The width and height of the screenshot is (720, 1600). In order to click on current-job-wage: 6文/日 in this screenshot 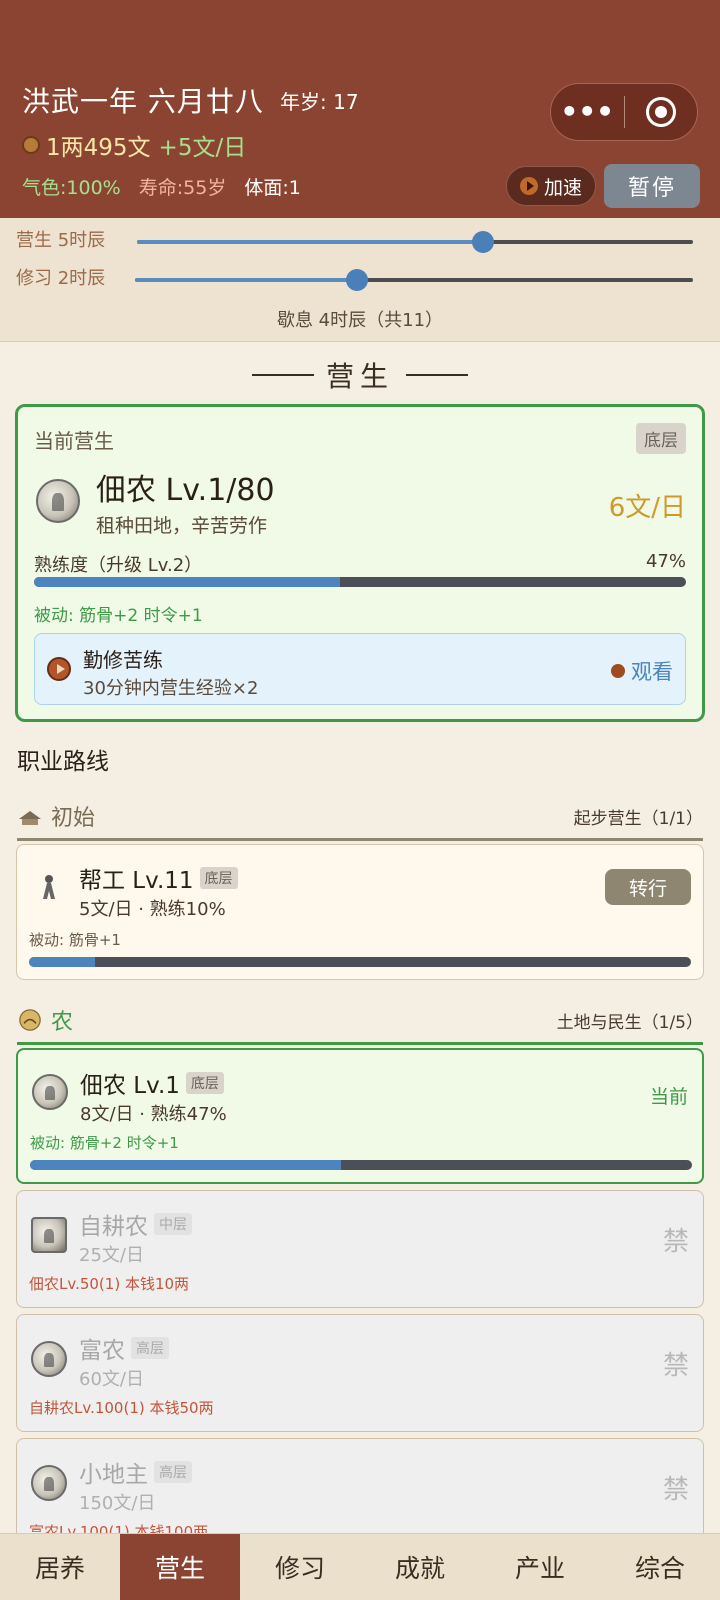, I will do `click(647, 508)`.